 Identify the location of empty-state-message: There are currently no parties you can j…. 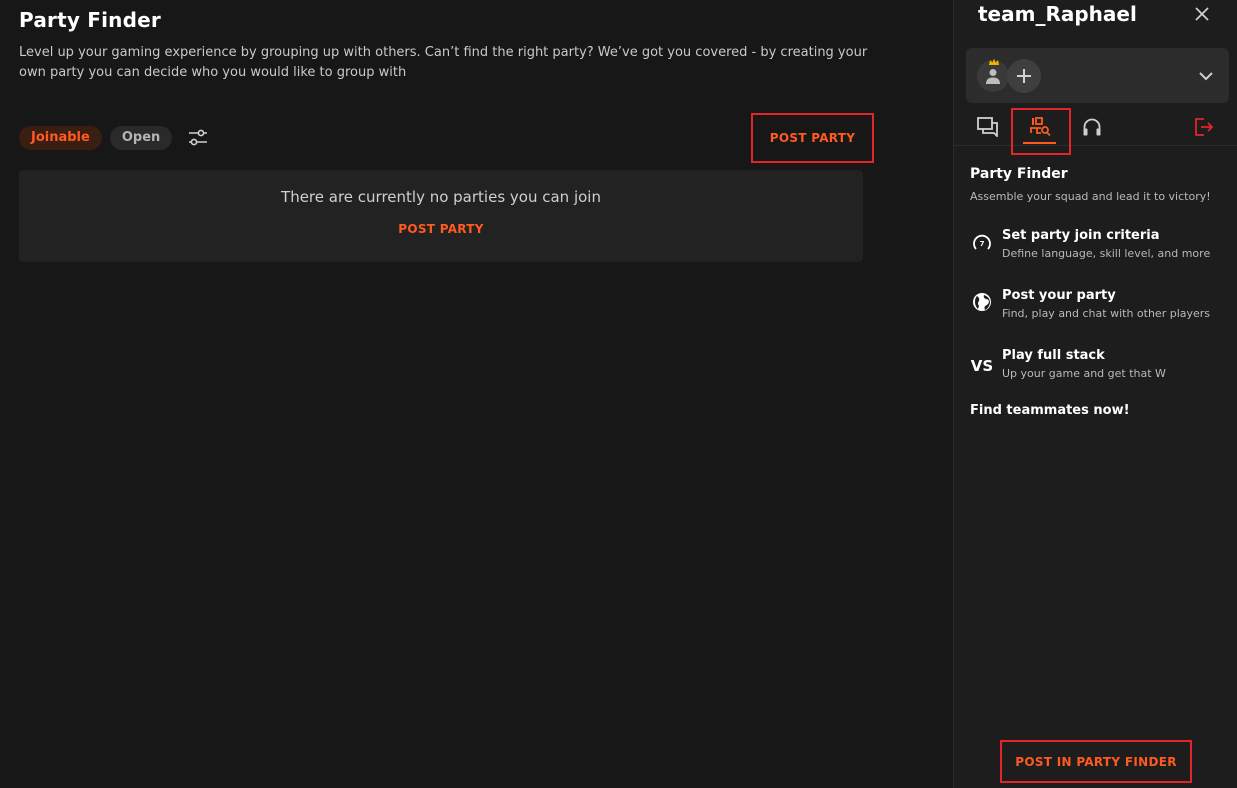
(441, 197).